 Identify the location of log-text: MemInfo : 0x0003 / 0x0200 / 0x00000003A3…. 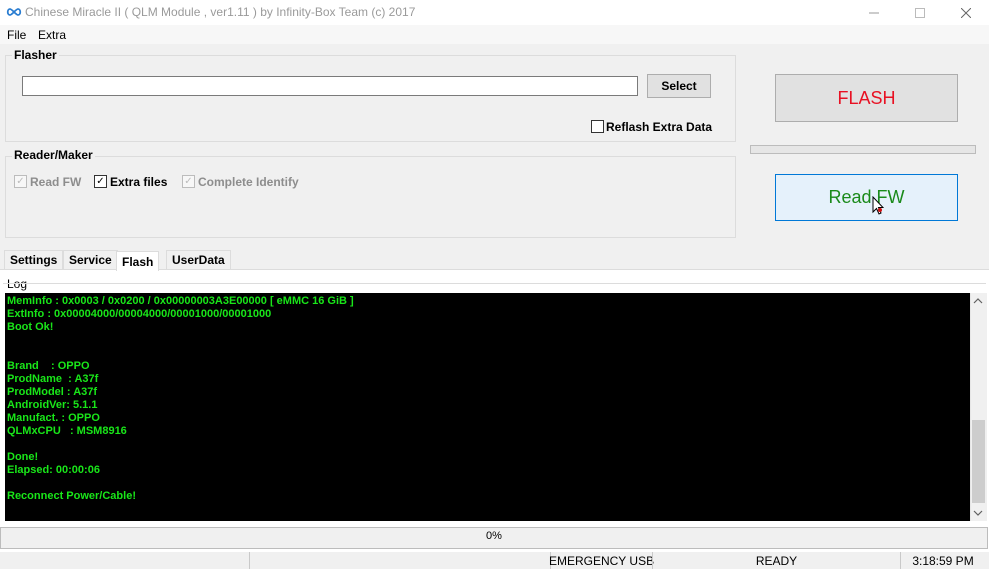
(180, 398).